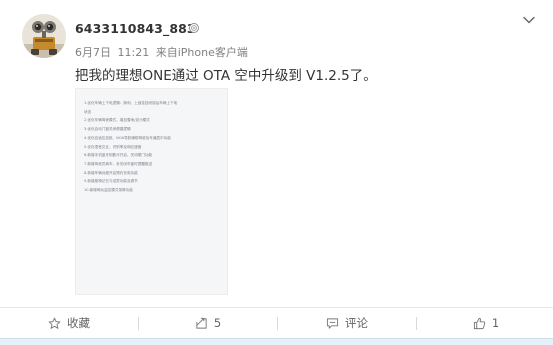  I want to click on robot-avatar-icon, so click(44, 36).